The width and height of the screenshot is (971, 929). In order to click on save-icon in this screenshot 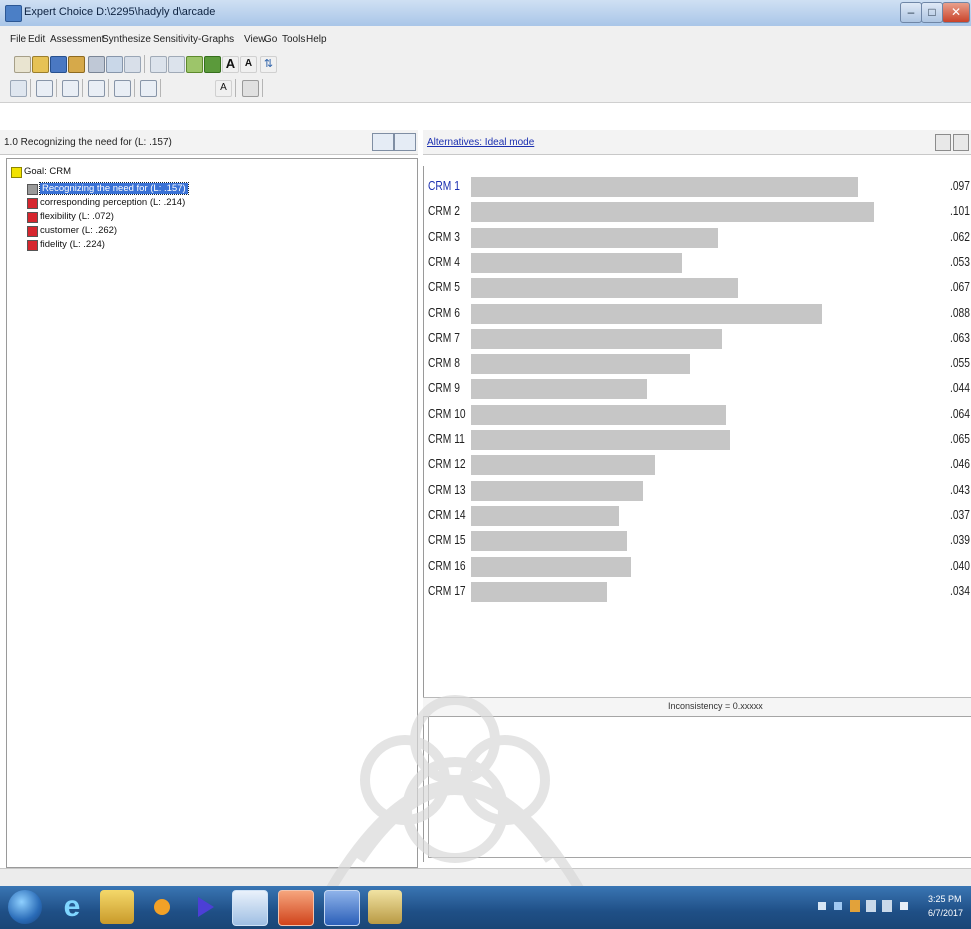, I will do `click(58, 64)`.